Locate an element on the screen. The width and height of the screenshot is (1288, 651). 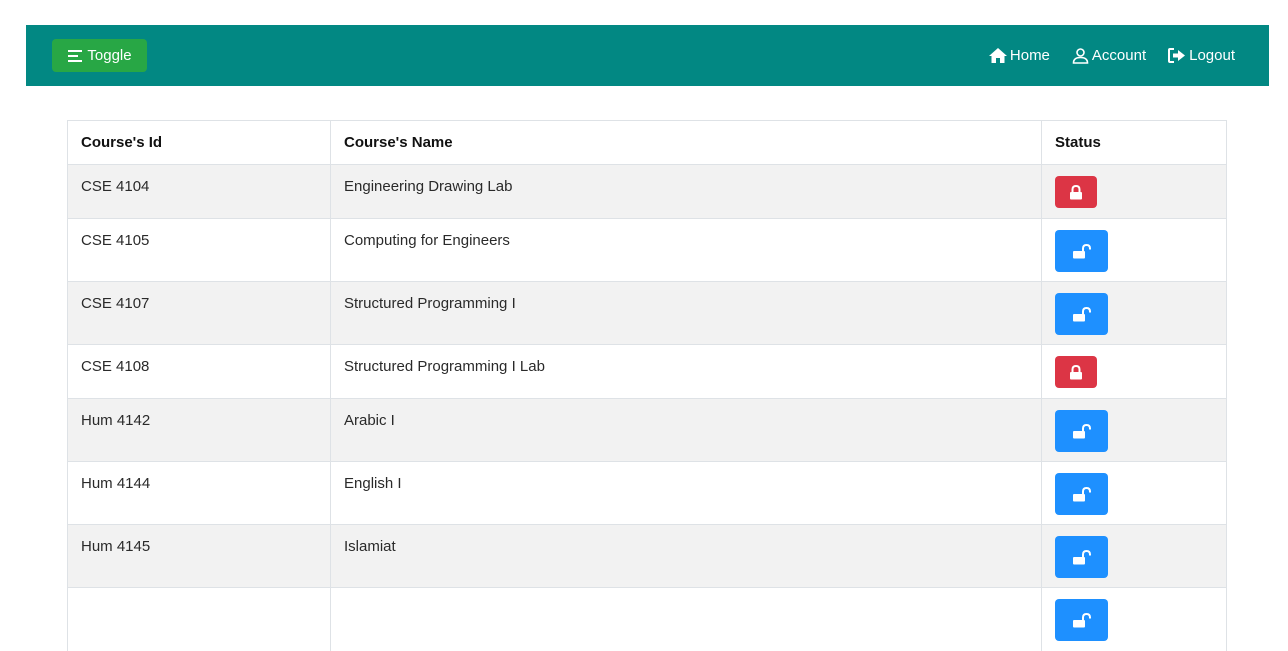
table-row: Hum 4145 Islamiat is located at coordinates (647, 556).